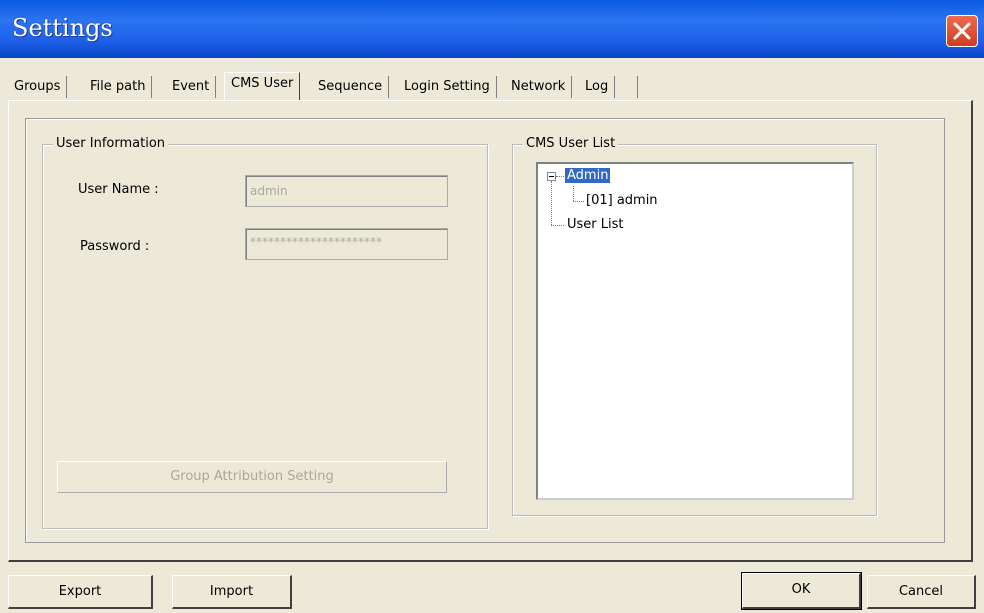 This screenshot has width=984, height=613. What do you see at coordinates (62, 28) in the screenshot?
I see `window-title: Settings` at bounding box center [62, 28].